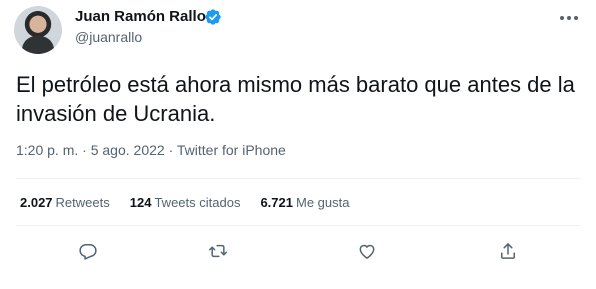 The width and height of the screenshot is (596, 289). Describe the element at coordinates (47, 150) in the screenshot. I see `tweet-time: 1:20 p. m.` at that location.